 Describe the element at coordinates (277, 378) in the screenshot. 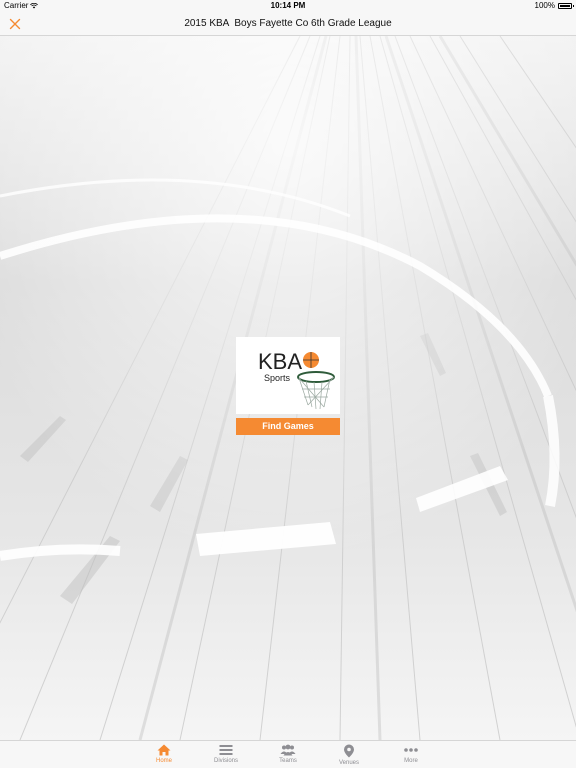

I see `logo-word: Sports` at that location.